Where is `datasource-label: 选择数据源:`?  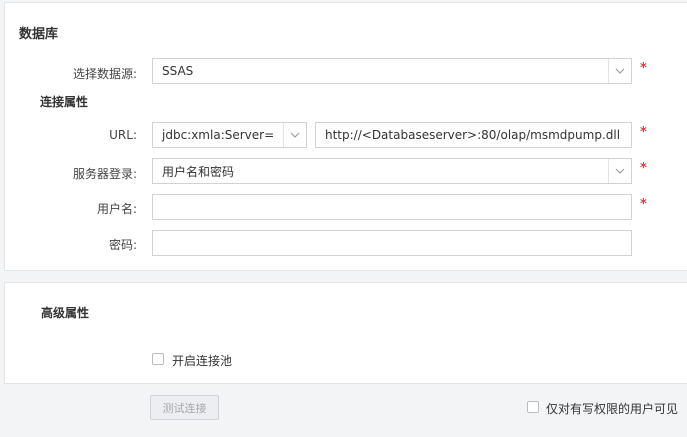 datasource-label: 选择数据源: is located at coordinates (104, 74).